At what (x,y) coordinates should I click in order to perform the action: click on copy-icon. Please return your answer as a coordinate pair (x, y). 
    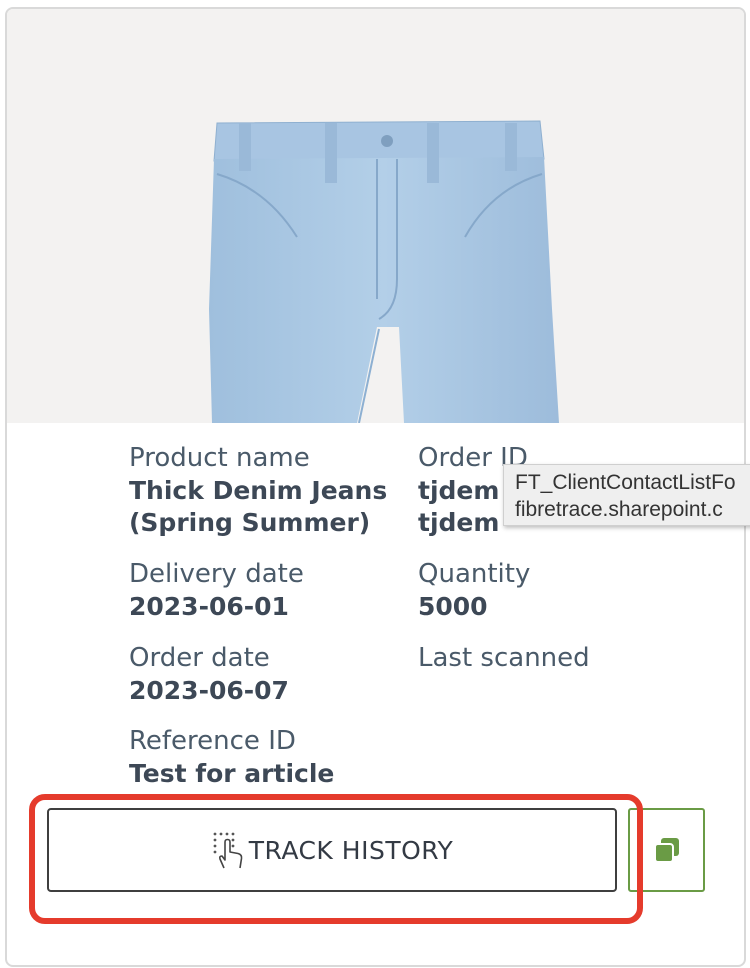
    Looking at the image, I should click on (666, 850).